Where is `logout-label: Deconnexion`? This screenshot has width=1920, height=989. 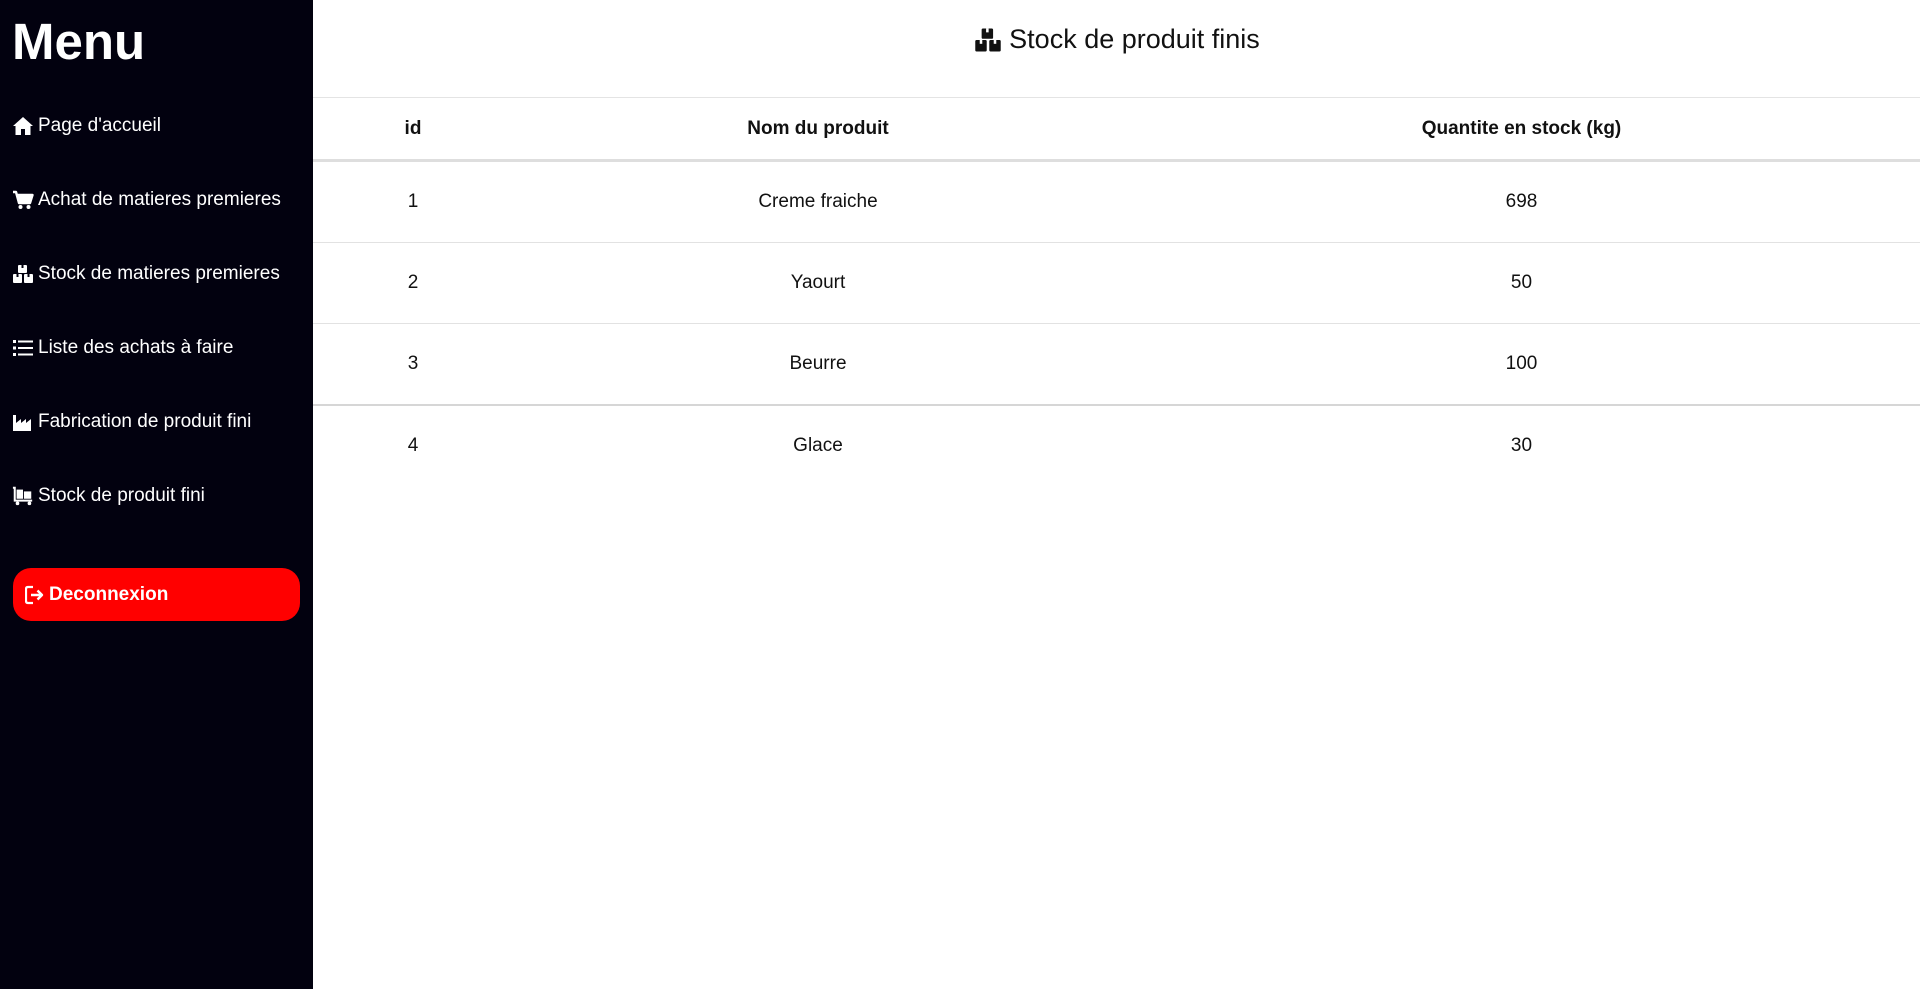 logout-label: Deconnexion is located at coordinates (109, 594).